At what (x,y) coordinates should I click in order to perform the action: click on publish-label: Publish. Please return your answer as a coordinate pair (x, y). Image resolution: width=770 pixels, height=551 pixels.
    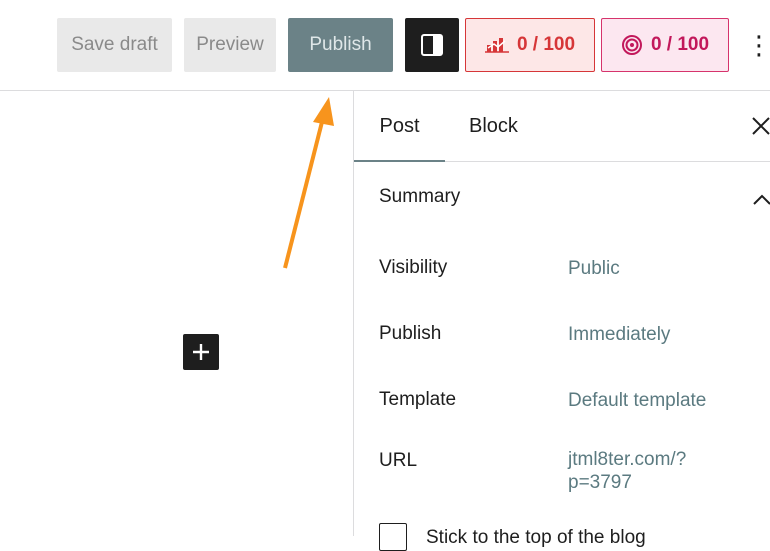
    Looking at the image, I should click on (410, 333).